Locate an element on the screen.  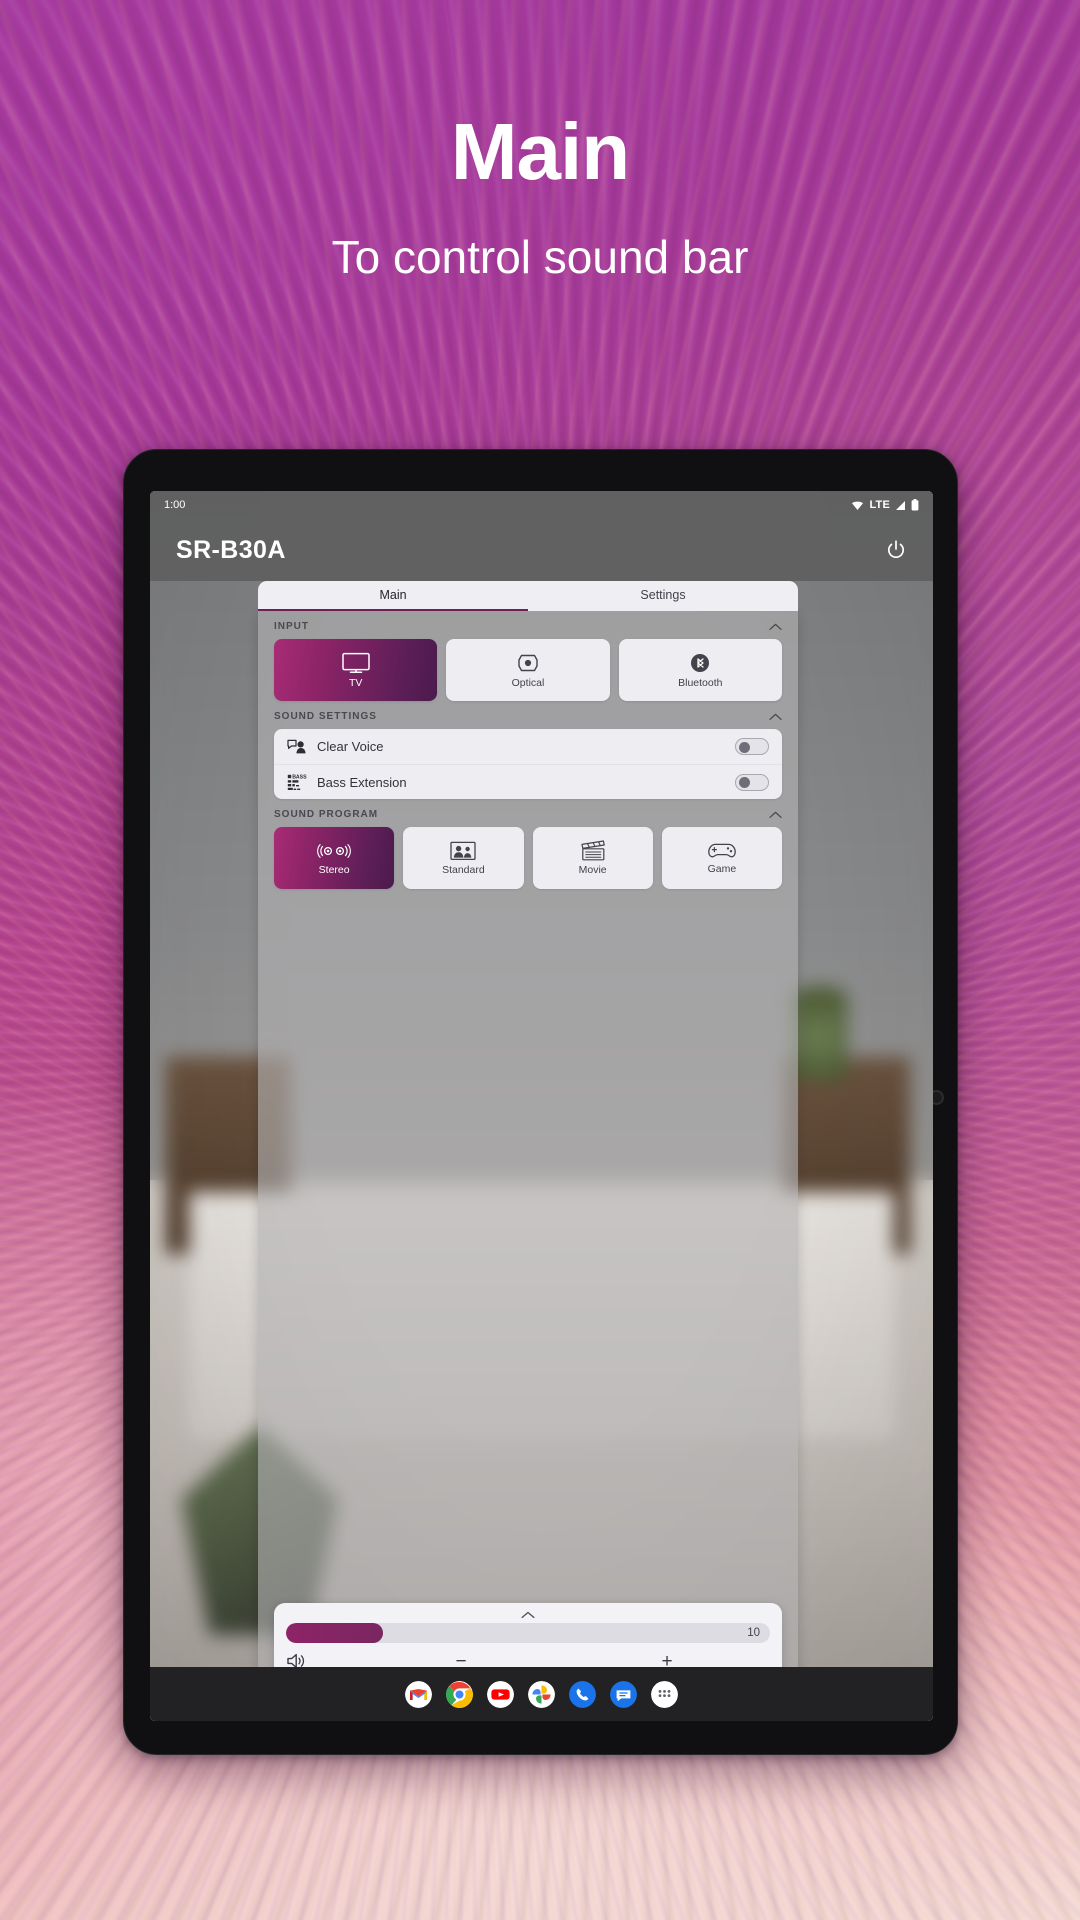
input-option-bluetooth: Bluetooth is located at coordinates (700, 670).